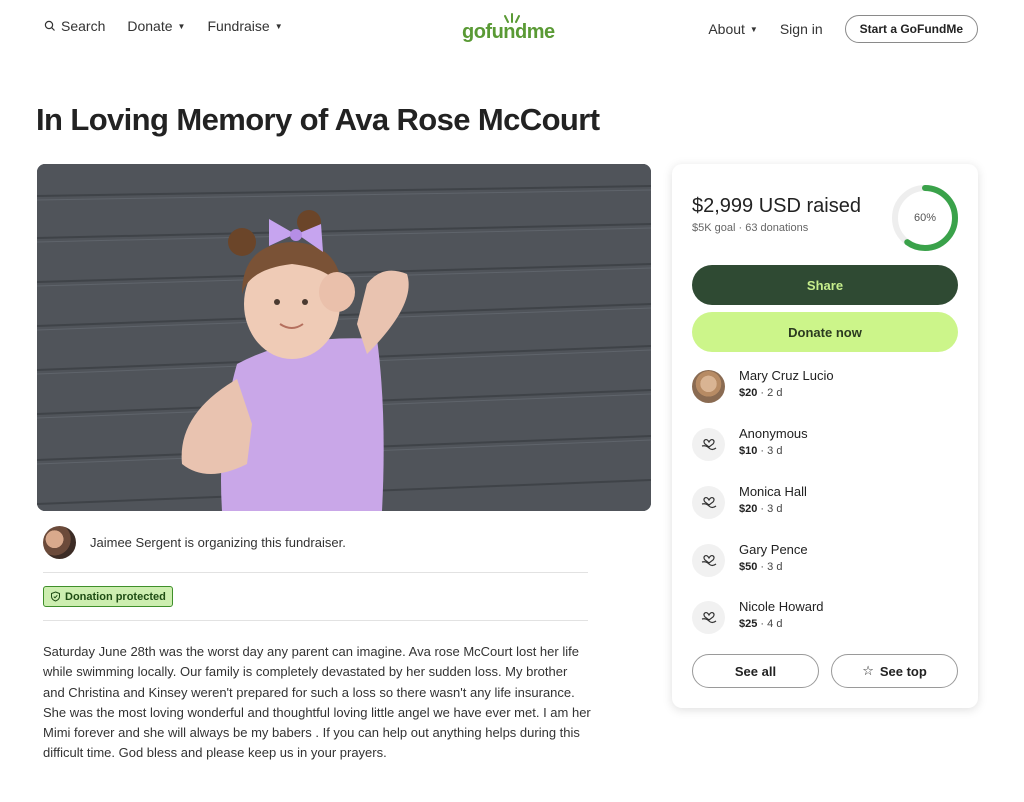 This screenshot has width=1024, height=802. I want to click on donation-protected-label: Donation protected, so click(115, 596).